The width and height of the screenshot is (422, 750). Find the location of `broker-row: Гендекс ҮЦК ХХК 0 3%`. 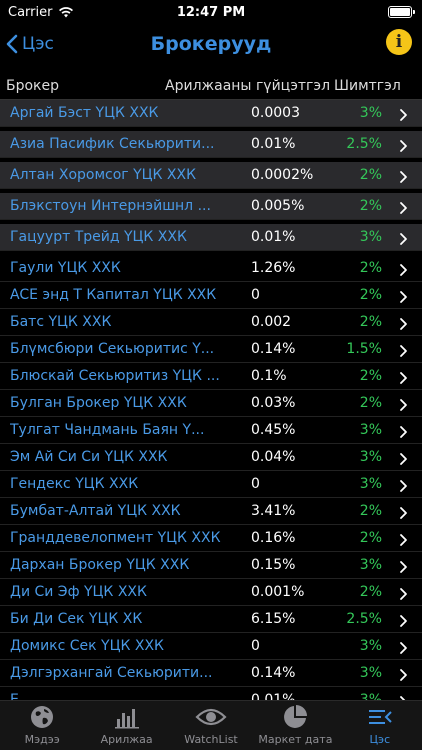

broker-row: Гендекс ҮЦК ХХК 0 3% is located at coordinates (211, 484).